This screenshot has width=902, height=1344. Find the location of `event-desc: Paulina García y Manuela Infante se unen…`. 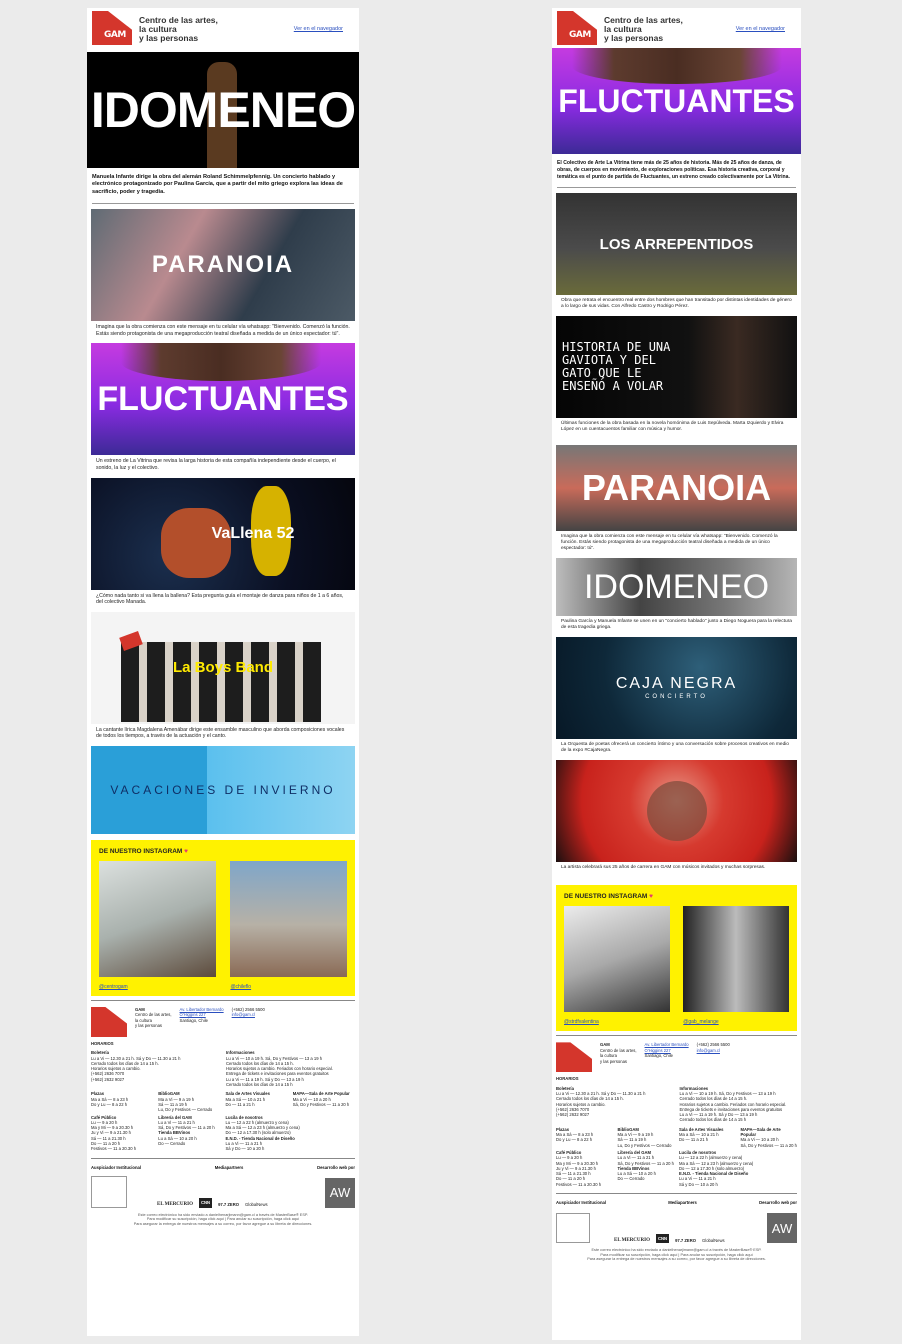

event-desc: Paulina García y Manuela Infante se unen… is located at coordinates (676, 625).